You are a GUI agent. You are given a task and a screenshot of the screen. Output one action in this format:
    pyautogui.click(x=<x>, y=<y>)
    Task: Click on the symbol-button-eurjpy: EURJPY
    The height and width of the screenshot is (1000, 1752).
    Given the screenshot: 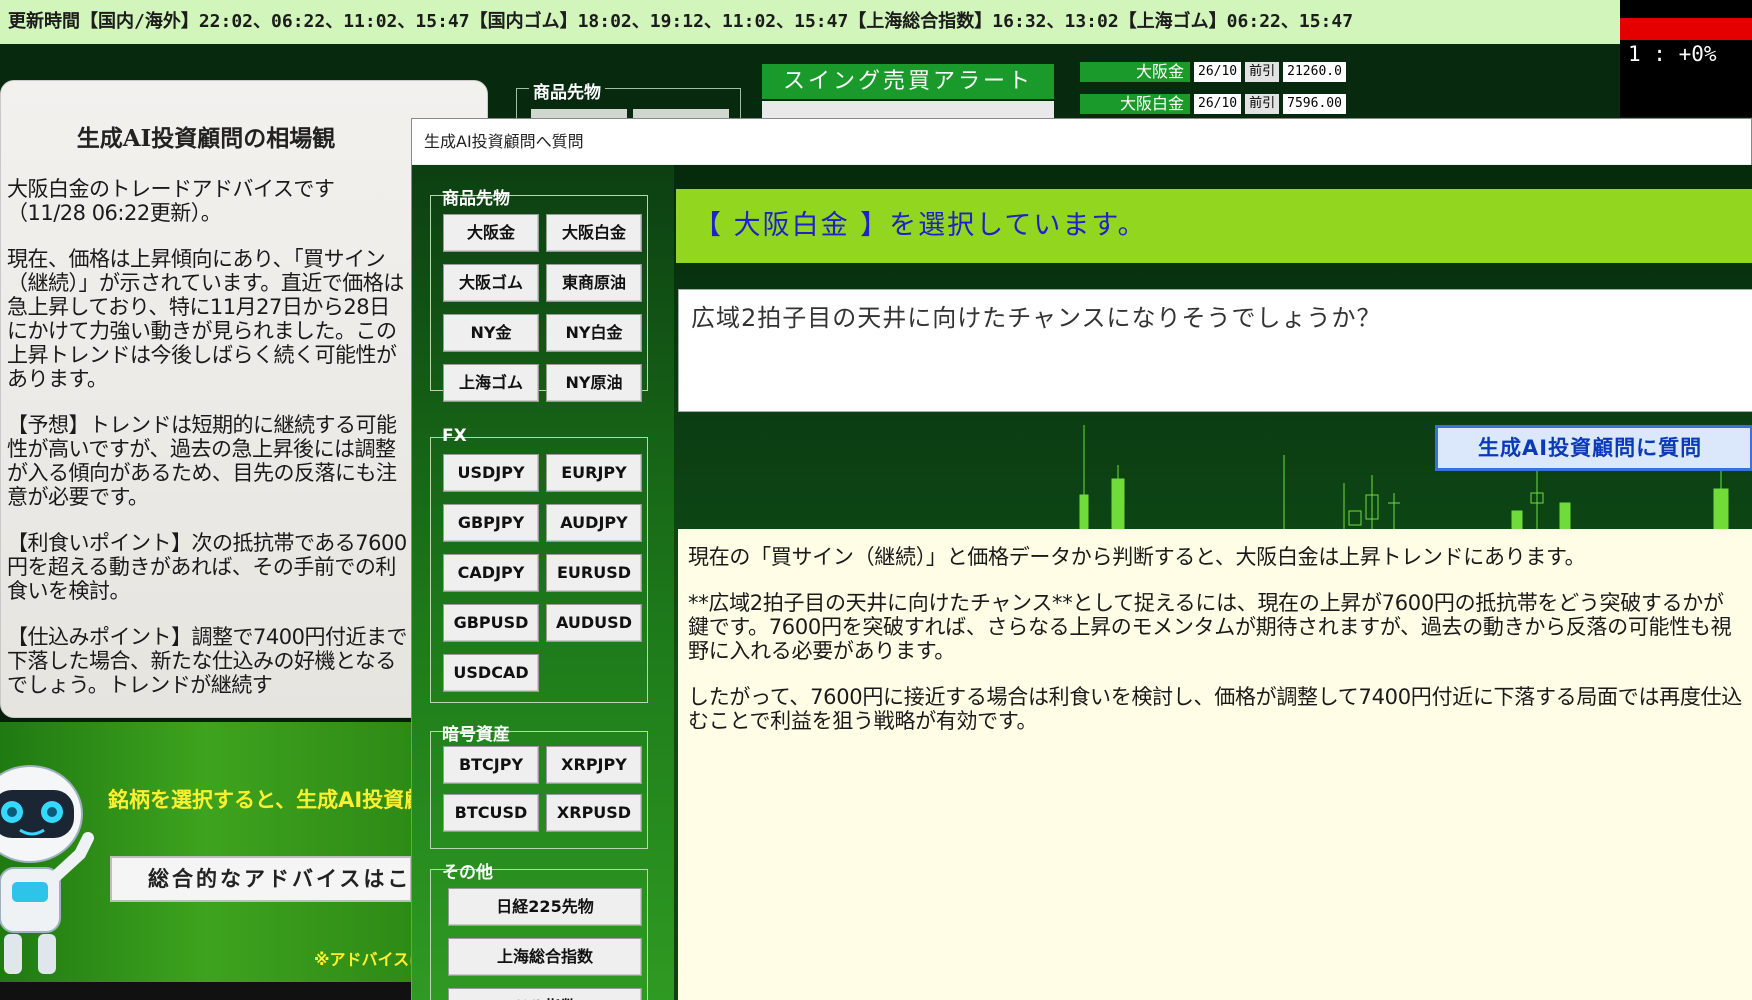 What is the action you would take?
    pyautogui.click(x=594, y=473)
    